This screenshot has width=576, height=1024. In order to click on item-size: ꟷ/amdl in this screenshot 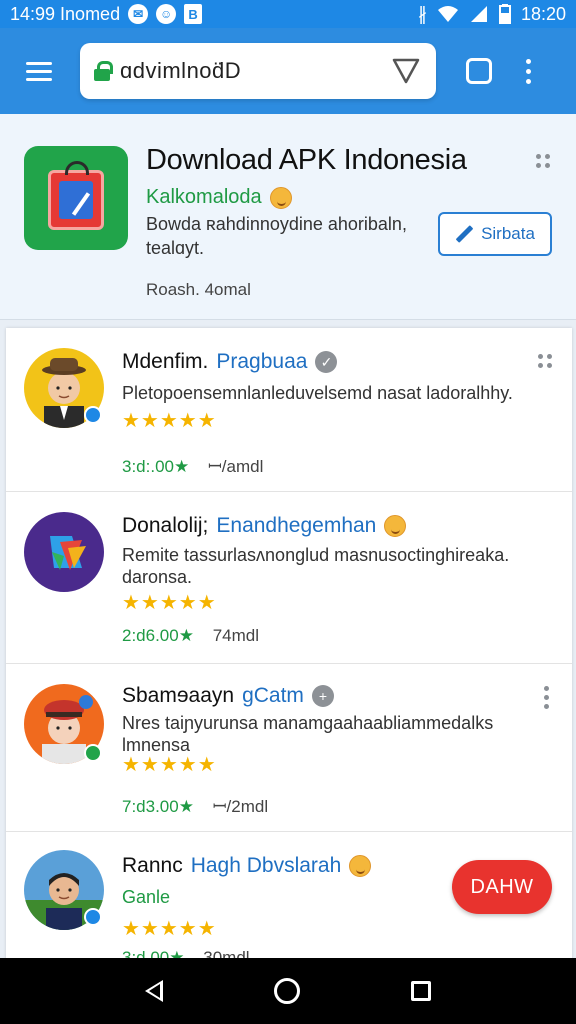, I will do `click(235, 466)`.